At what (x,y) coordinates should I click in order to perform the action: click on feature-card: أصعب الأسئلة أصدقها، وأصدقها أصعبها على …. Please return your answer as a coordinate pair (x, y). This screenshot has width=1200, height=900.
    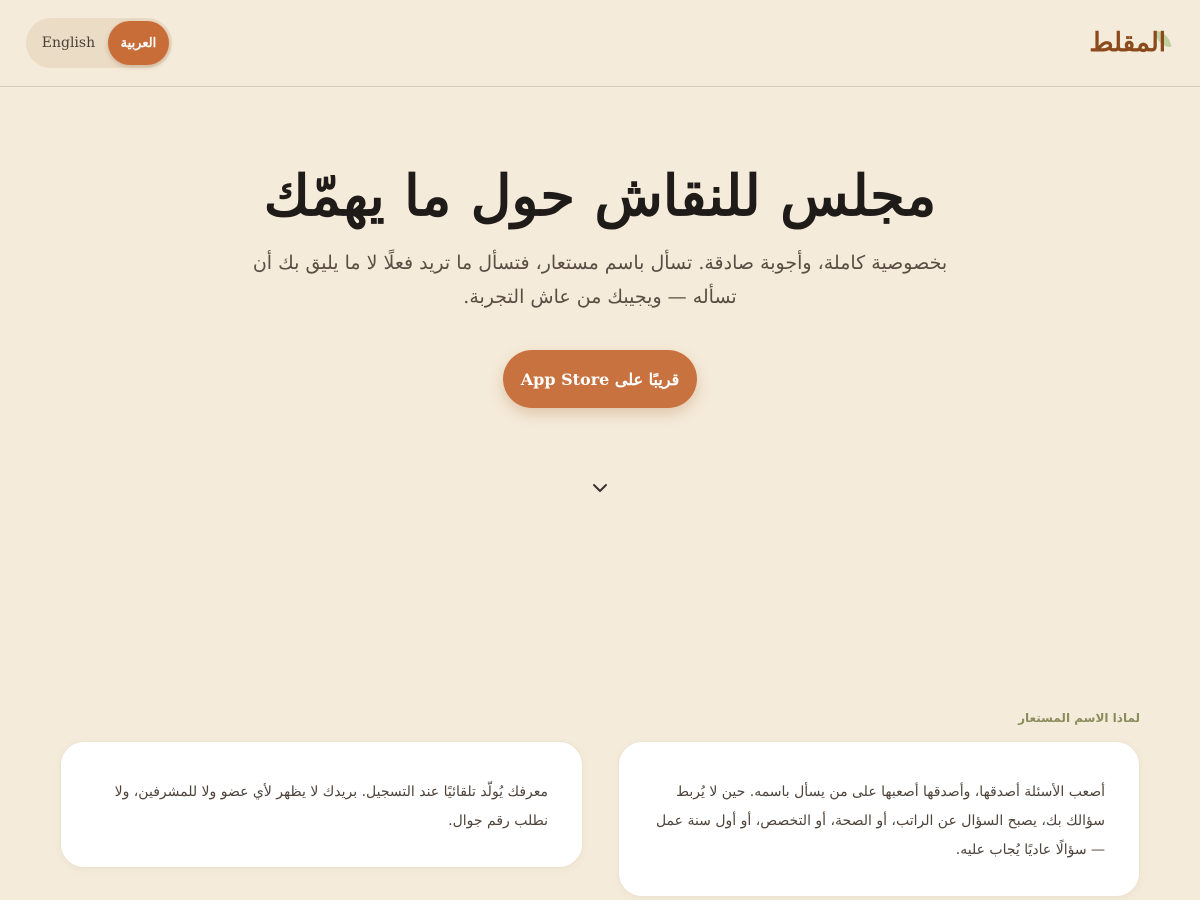
    Looking at the image, I should click on (879, 819).